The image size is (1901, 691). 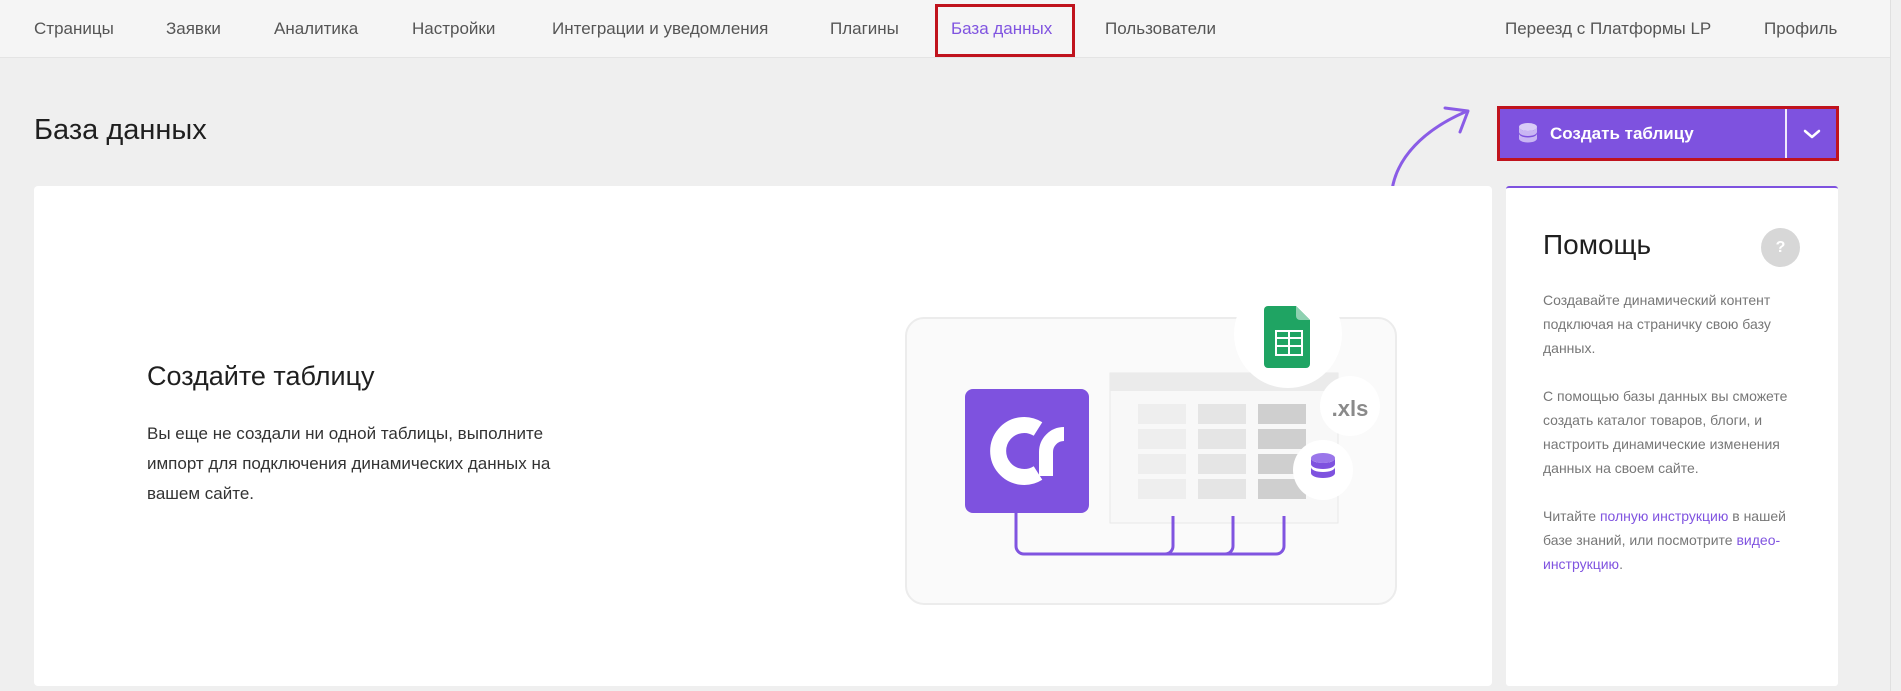 I want to click on xls-label: .xls, so click(x=1350, y=408).